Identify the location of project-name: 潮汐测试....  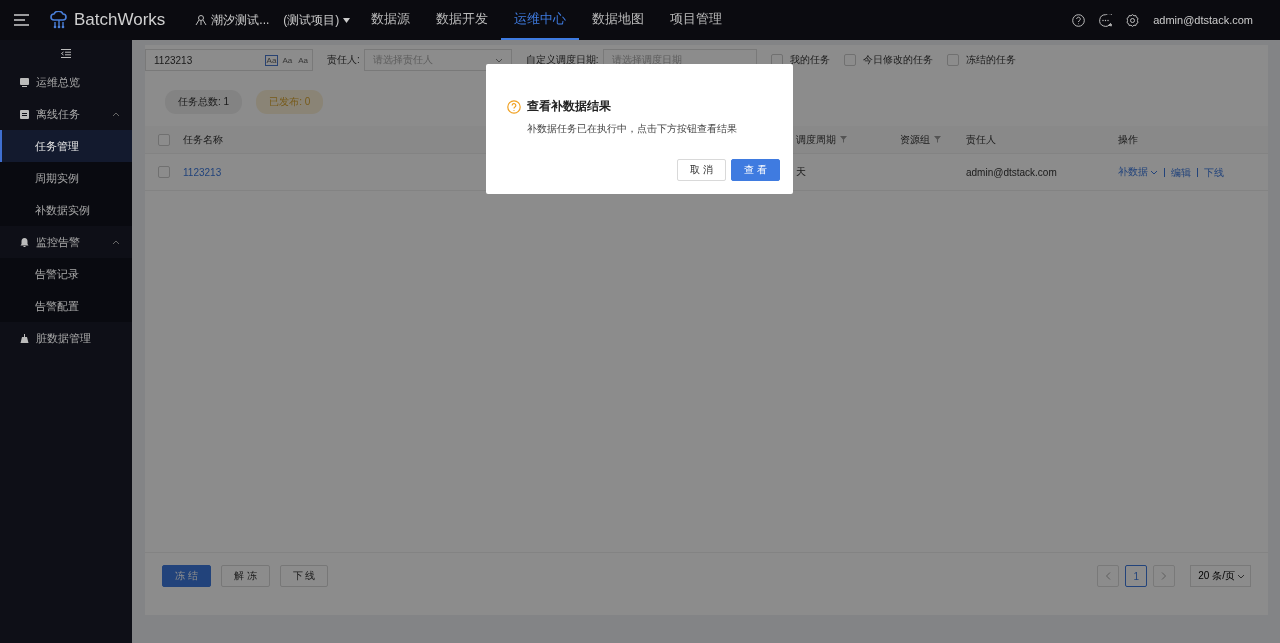
(240, 20).